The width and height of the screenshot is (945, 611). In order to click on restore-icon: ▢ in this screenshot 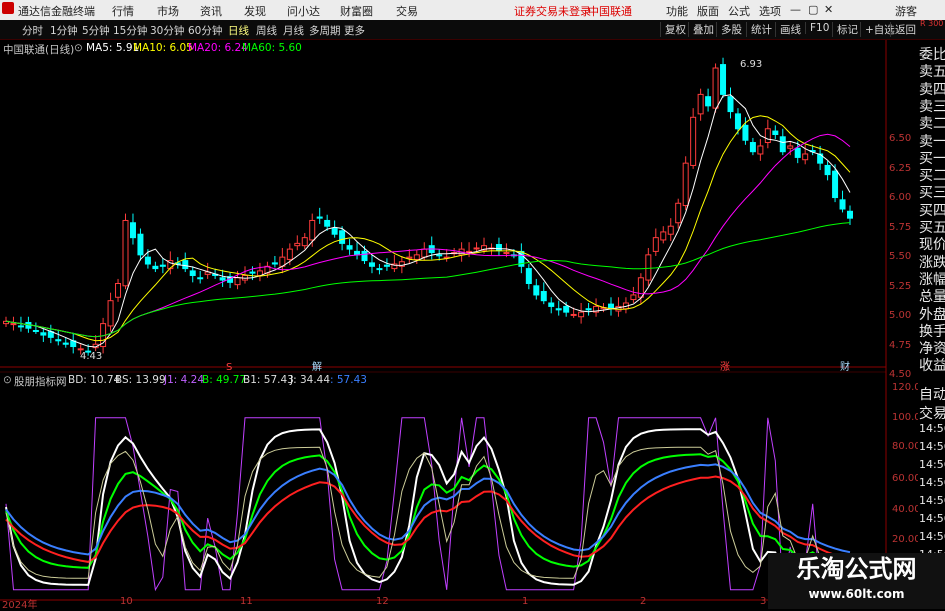, I will do `click(813, 9)`.